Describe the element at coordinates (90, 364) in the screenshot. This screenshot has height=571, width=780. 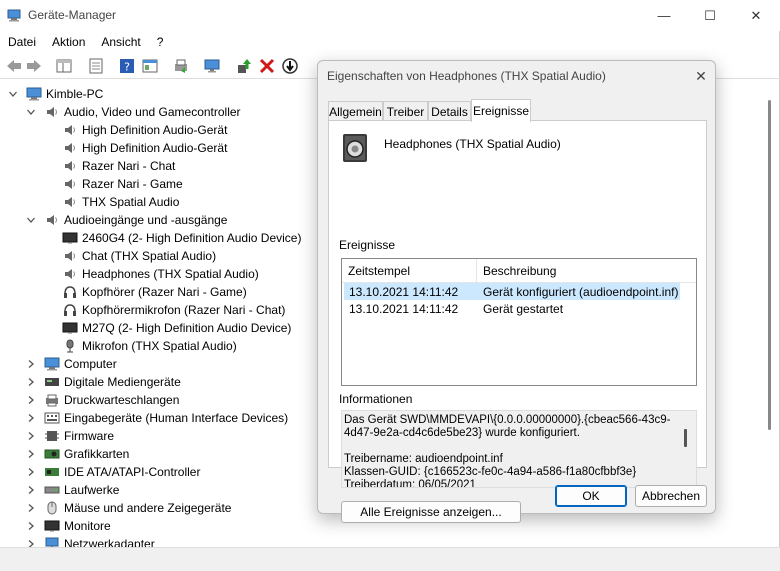
I see `tree-item-label: Computer` at that location.